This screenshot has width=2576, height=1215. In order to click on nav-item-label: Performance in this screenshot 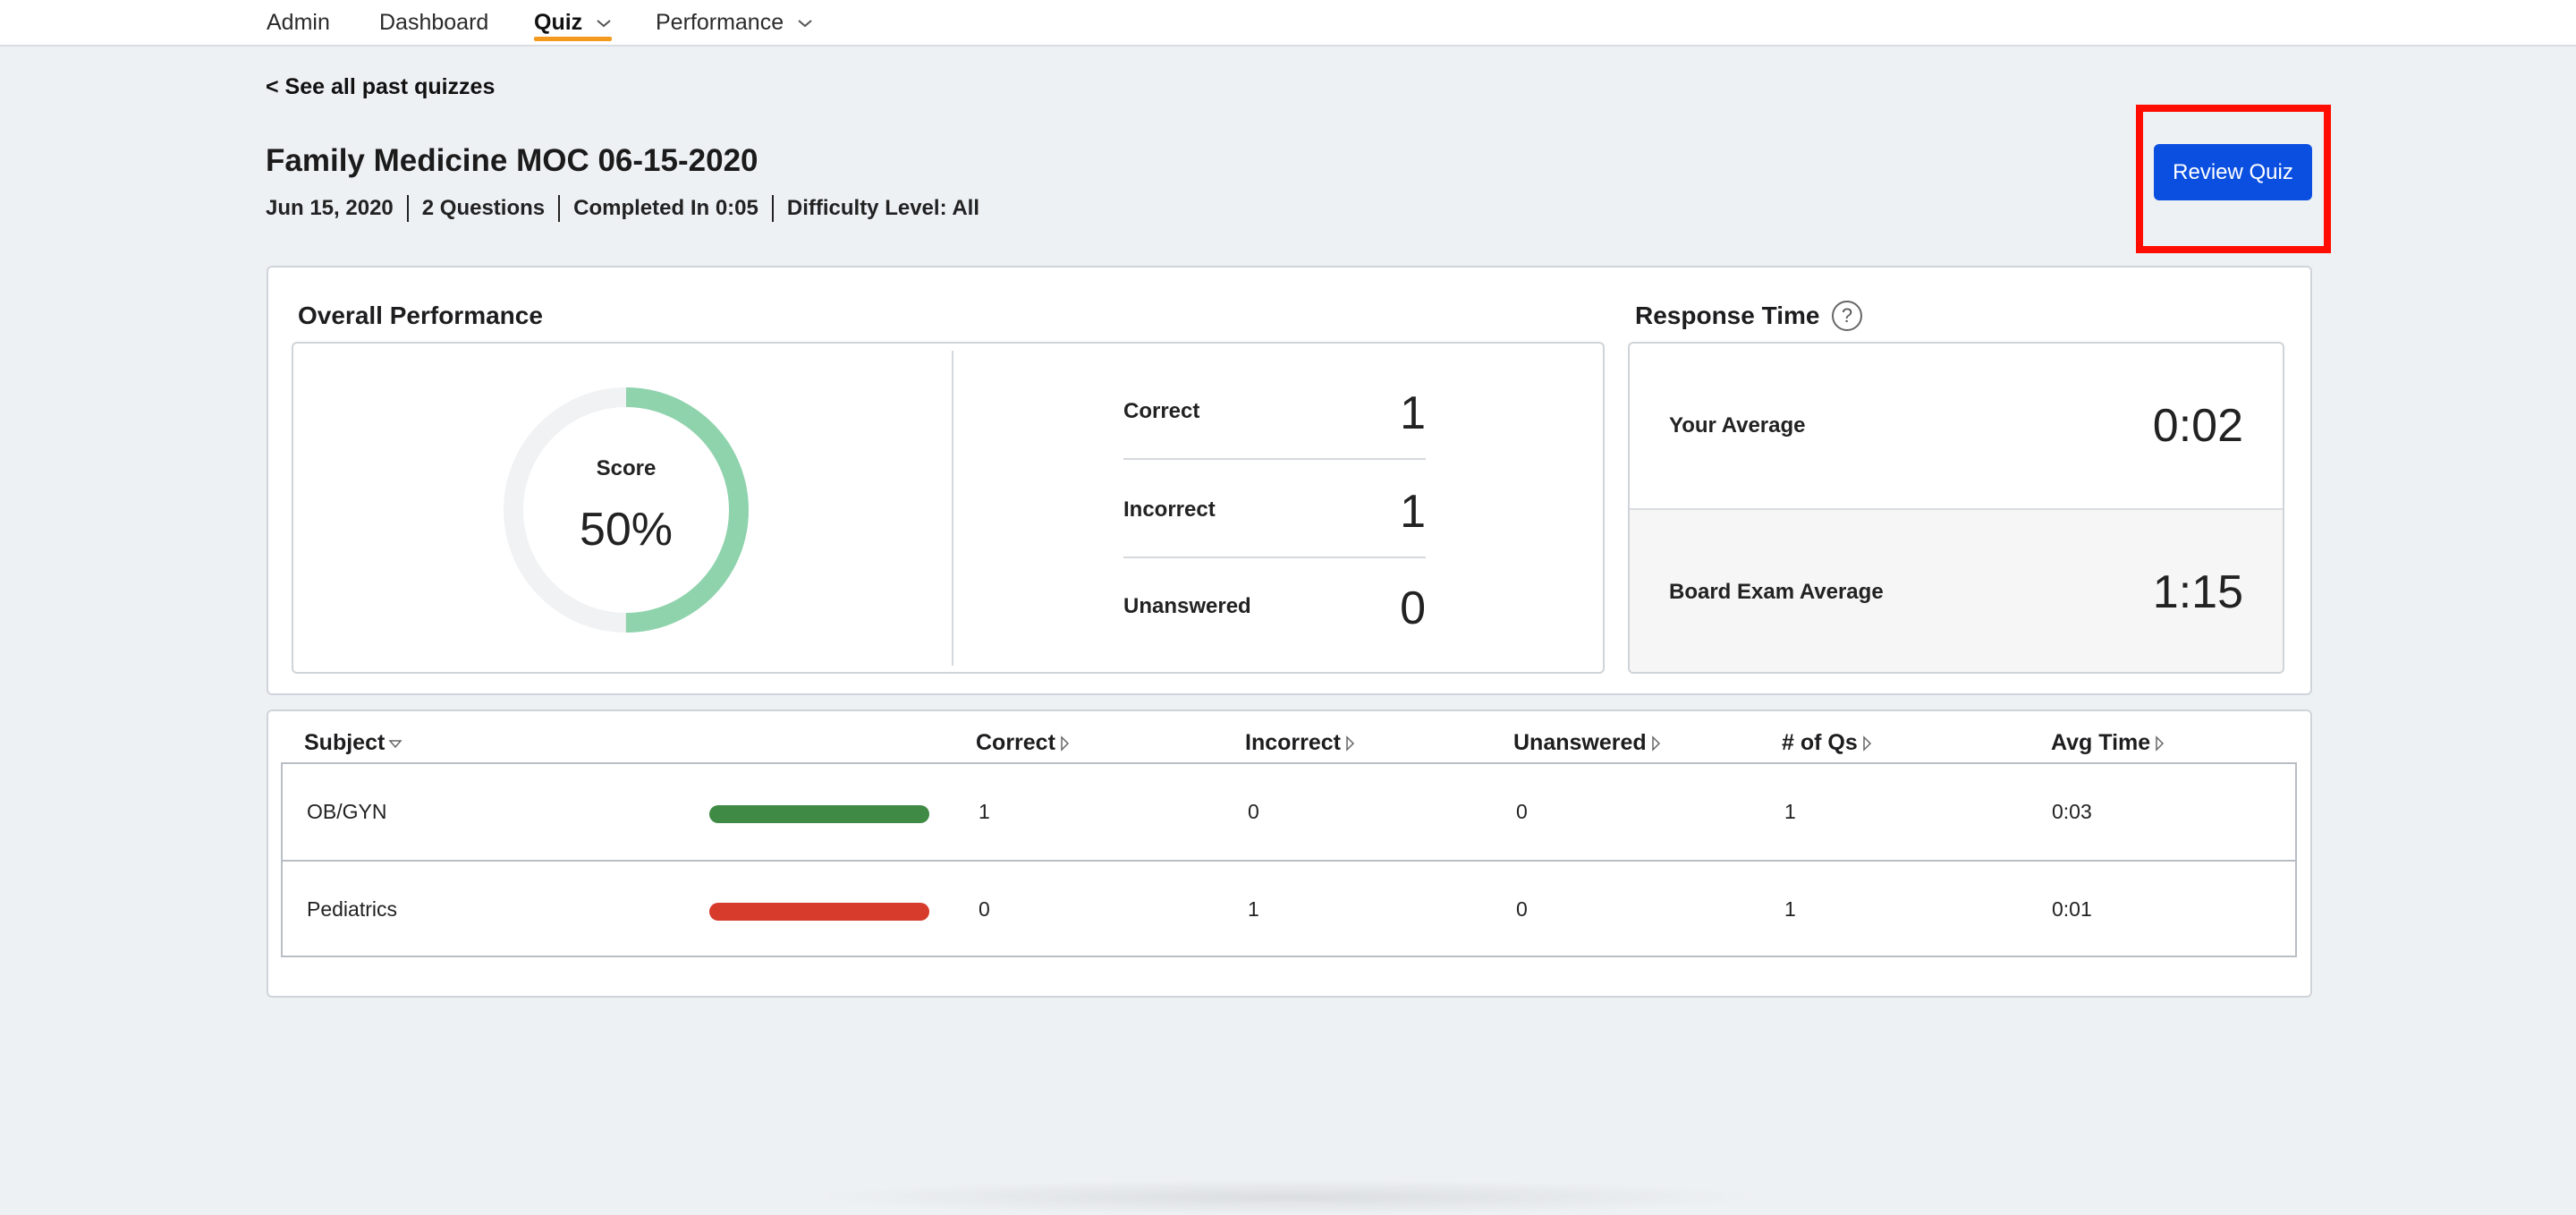, I will do `click(720, 23)`.